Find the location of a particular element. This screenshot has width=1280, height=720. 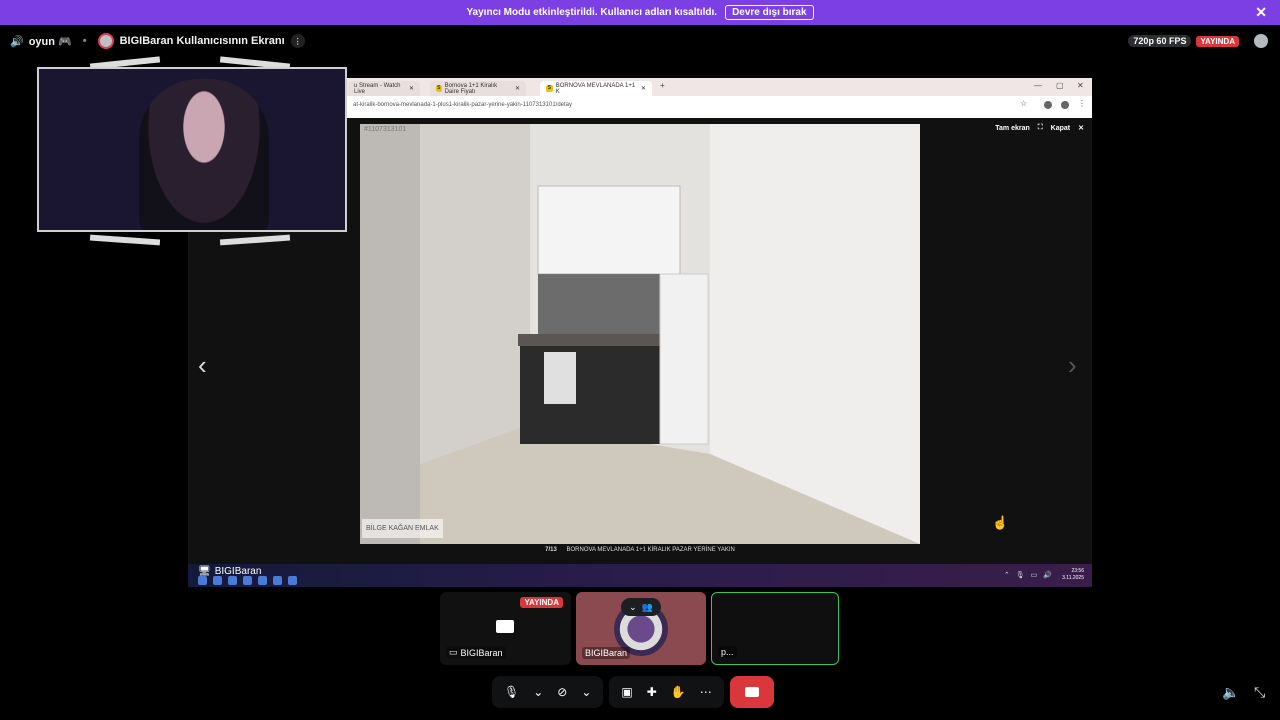

windows-taskbar: 🖥 BIGIBaran ⌃ 🎙 ▭ 🔊 23:56 3.11.2025 is located at coordinates (640, 575).